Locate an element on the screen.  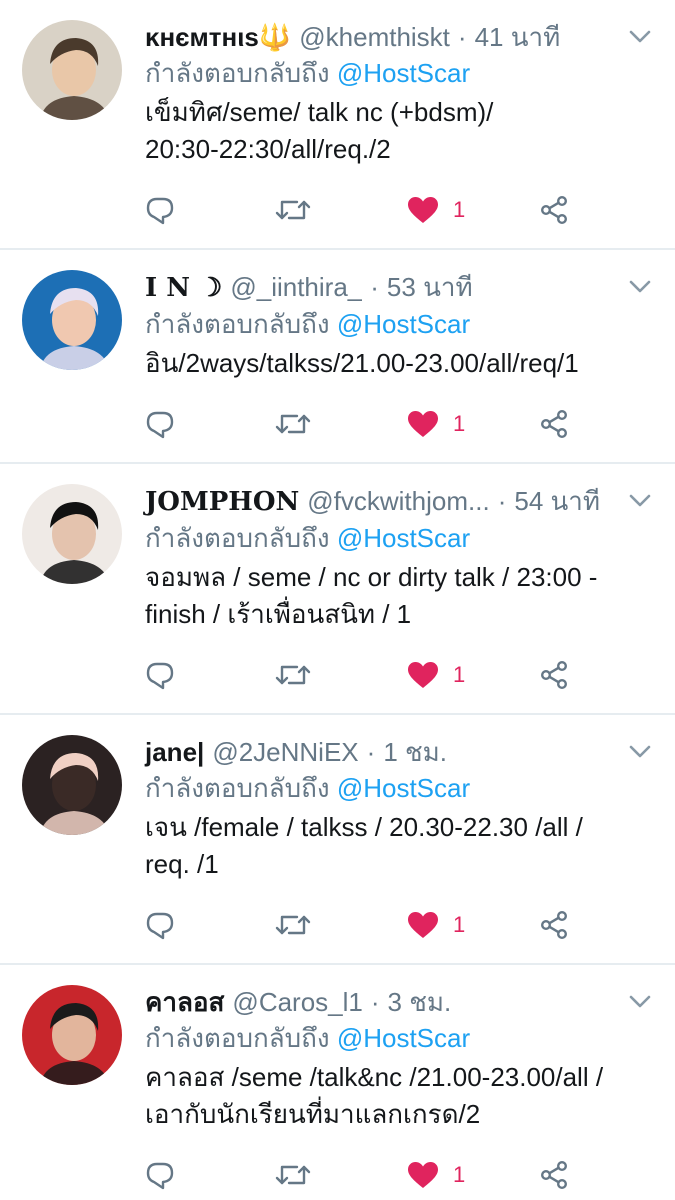
user-handle: @2JeNNiEX is located at coordinates (285, 752).